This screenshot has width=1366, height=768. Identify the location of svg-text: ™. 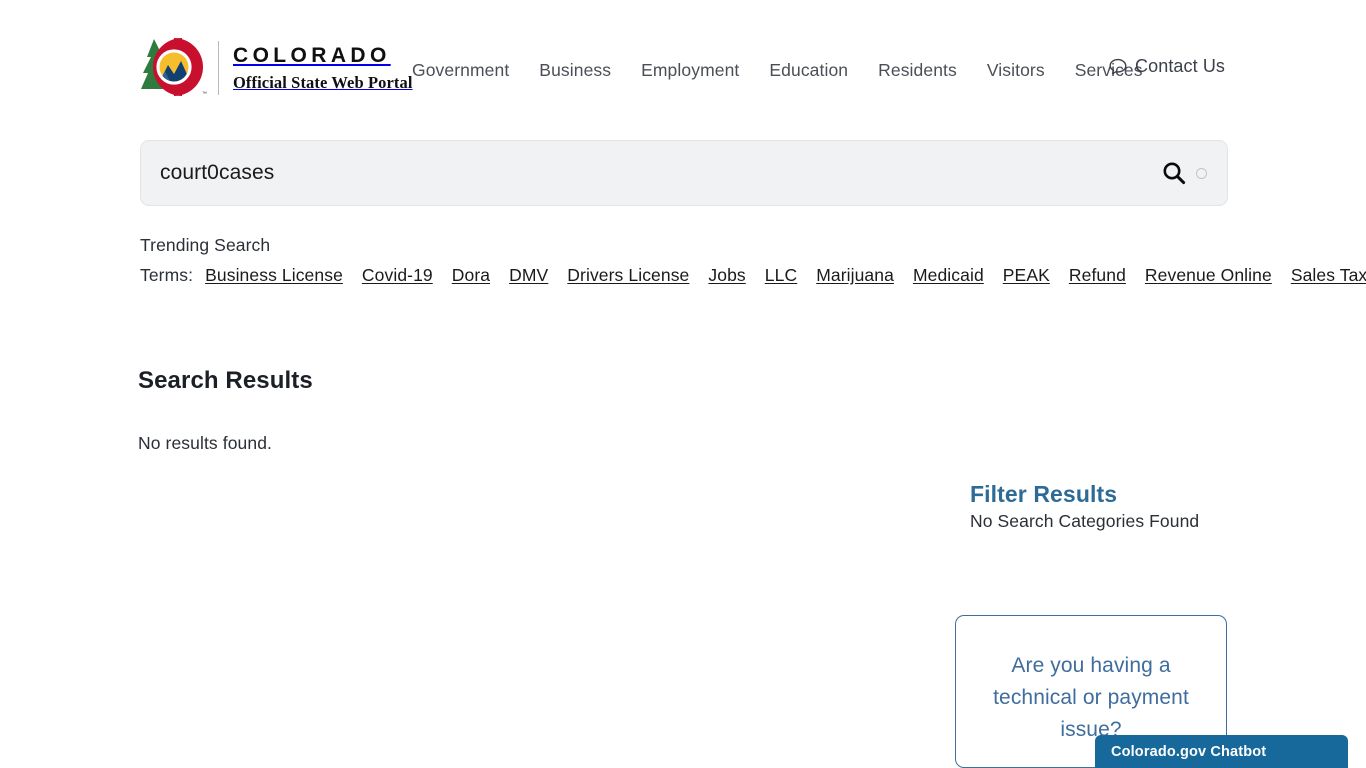
(204, 94).